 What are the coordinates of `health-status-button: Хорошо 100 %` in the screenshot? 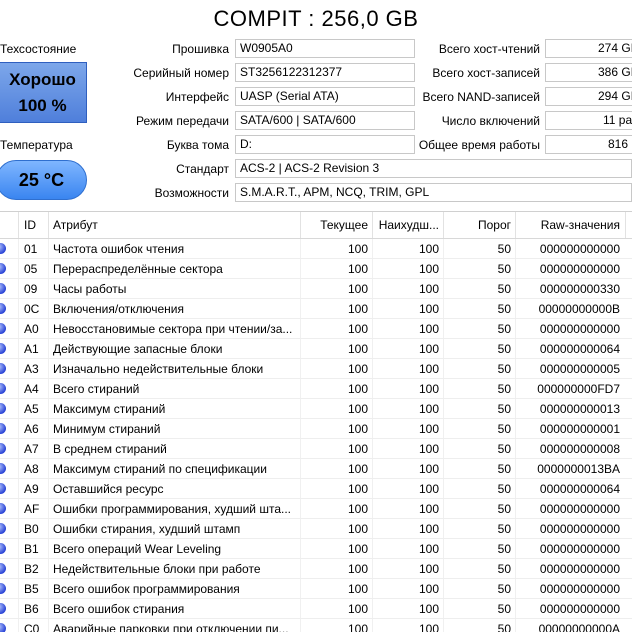 It's located at (43, 92).